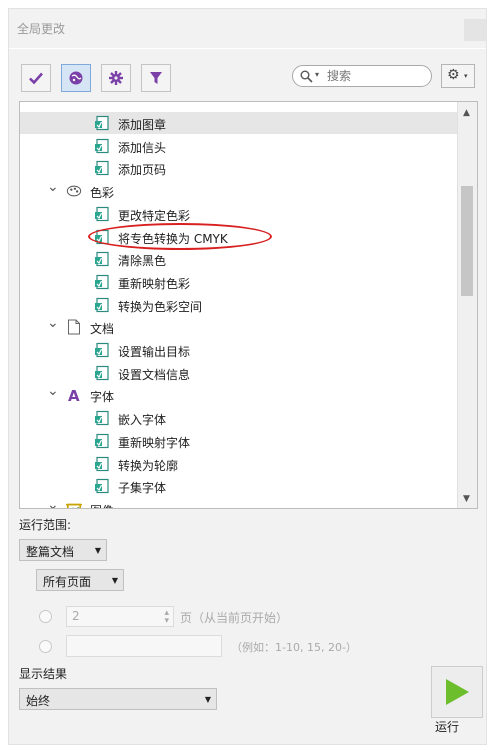  I want to click on tree-item-label: 嵌入字体, so click(142, 420).